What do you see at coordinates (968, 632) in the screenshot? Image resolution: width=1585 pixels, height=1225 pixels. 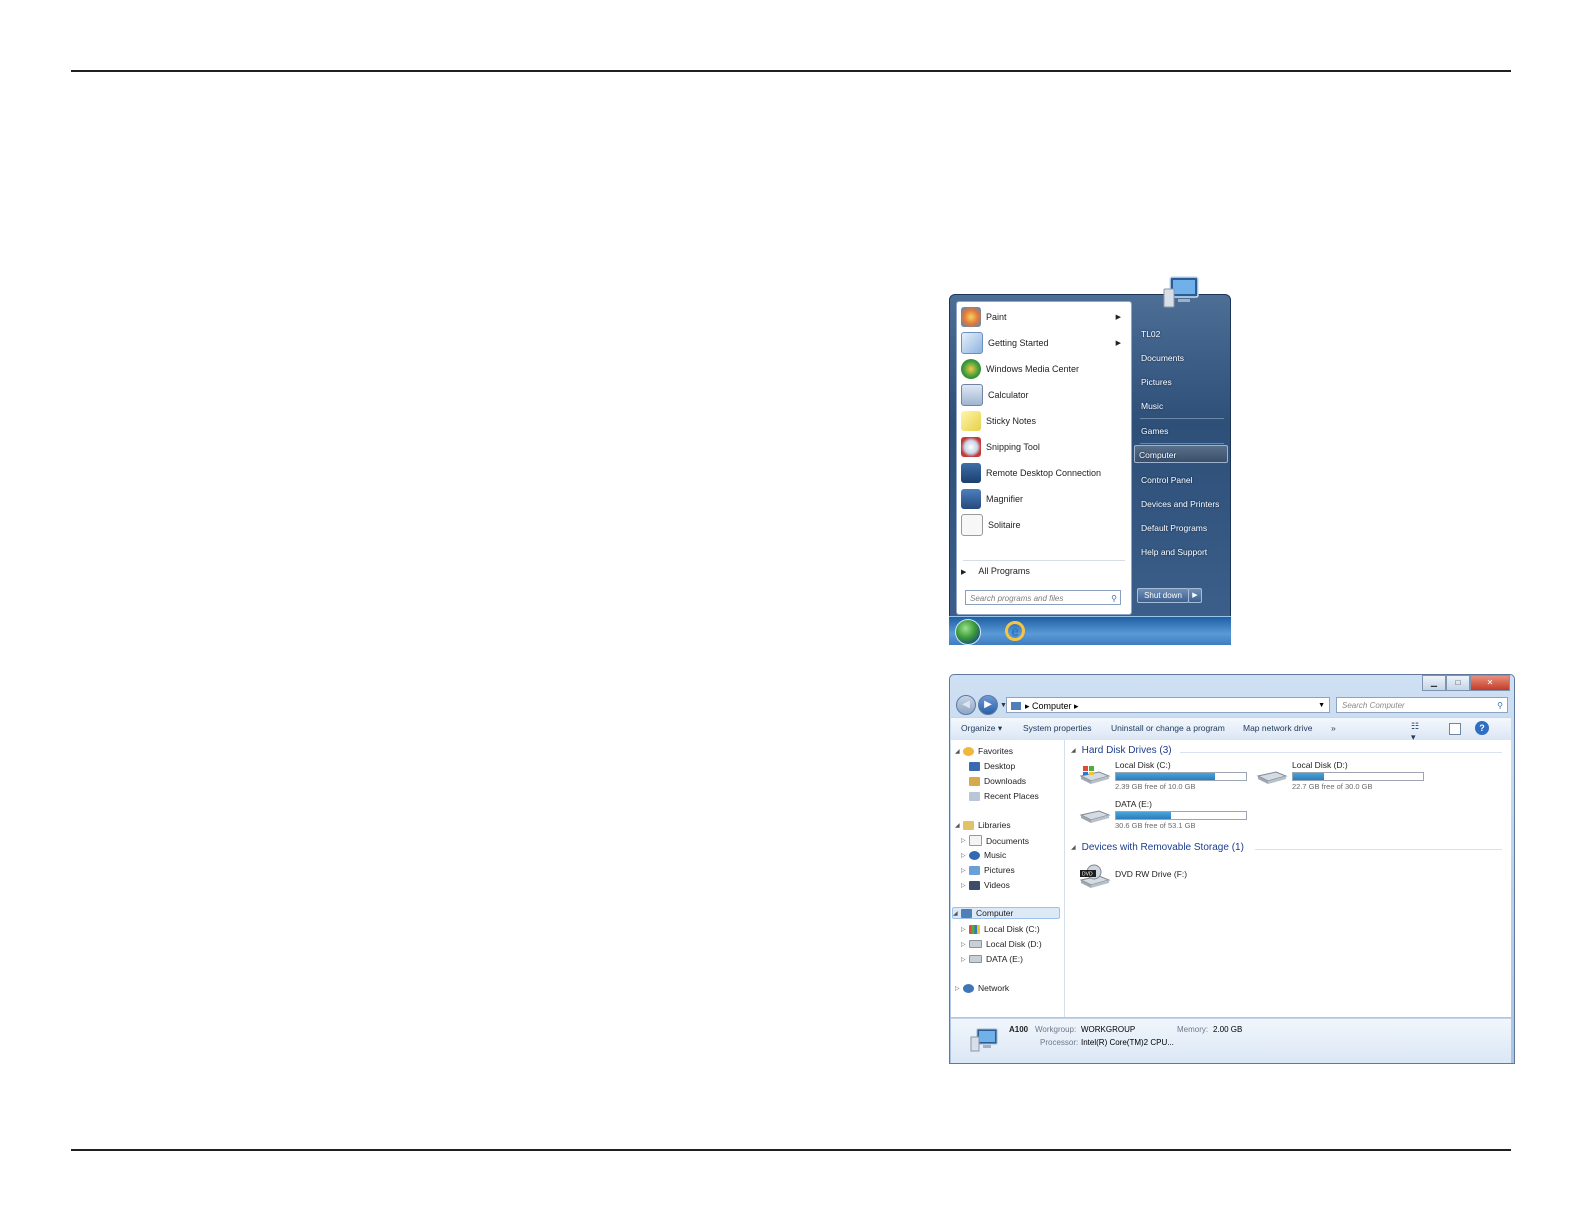 I see `start-orb-icon` at bounding box center [968, 632].